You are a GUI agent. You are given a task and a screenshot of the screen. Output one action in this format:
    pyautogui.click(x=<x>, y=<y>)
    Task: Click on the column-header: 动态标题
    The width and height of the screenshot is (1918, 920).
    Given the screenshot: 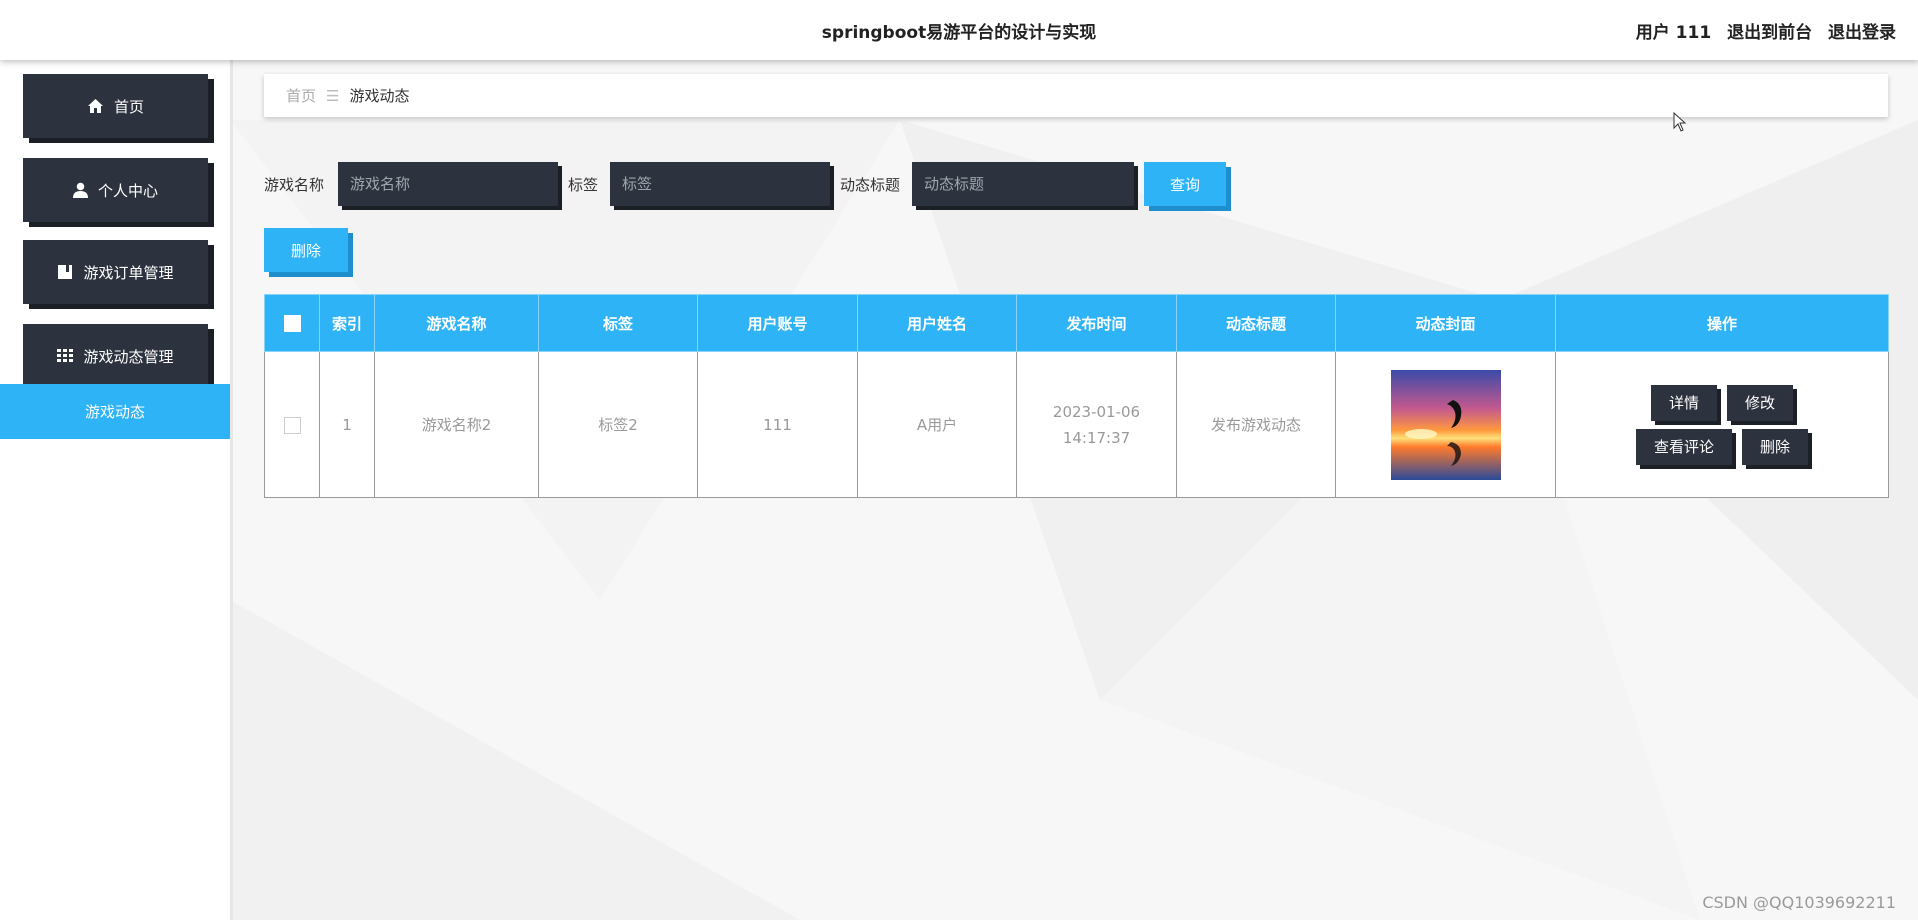 What is the action you would take?
    pyautogui.click(x=1256, y=323)
    